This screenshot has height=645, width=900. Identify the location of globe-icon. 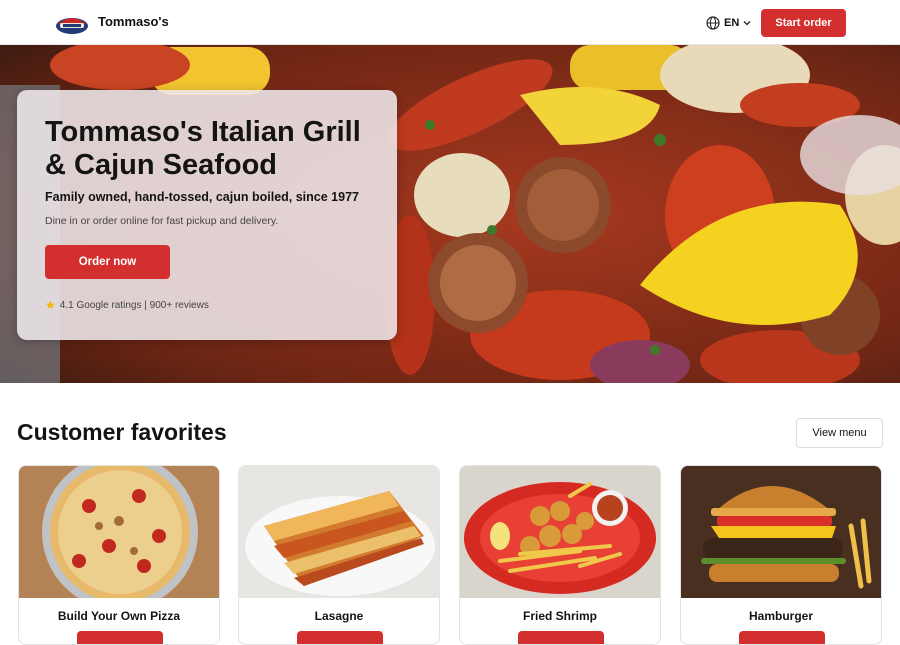
(713, 23).